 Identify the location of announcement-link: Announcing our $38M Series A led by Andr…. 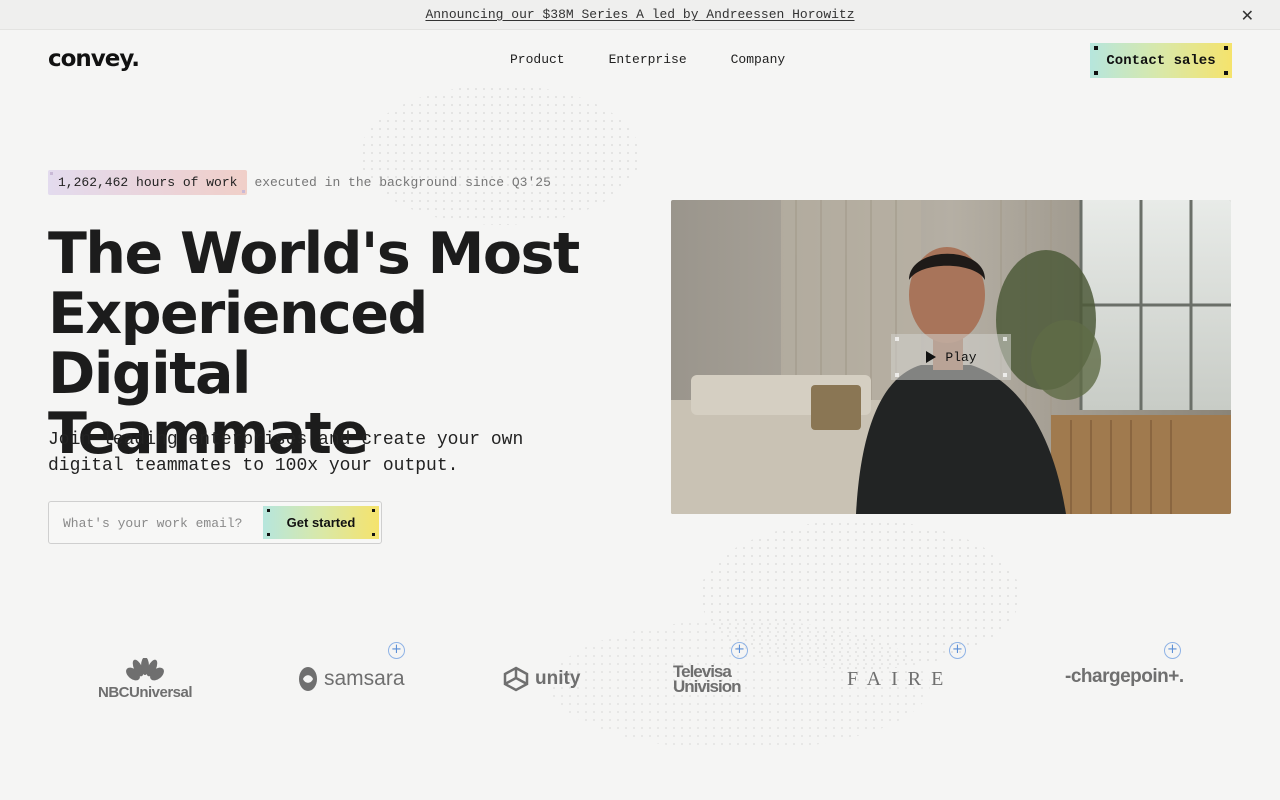
(639, 14).